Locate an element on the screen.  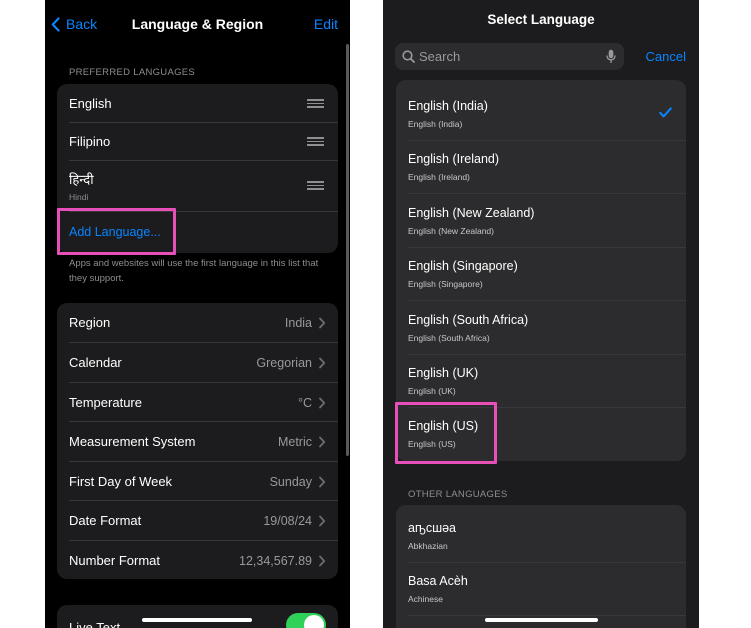
live-text-group: Live Text is located at coordinates (197, 616).